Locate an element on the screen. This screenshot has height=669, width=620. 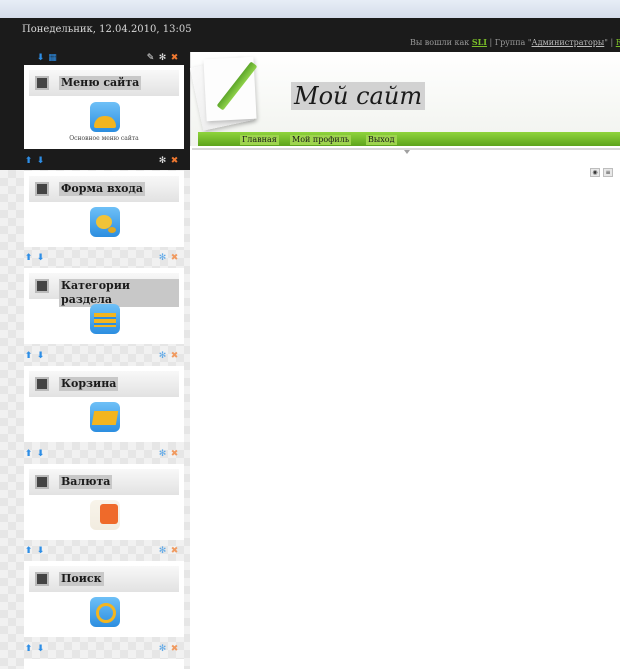
basket-icon is located at coordinates (105, 417).